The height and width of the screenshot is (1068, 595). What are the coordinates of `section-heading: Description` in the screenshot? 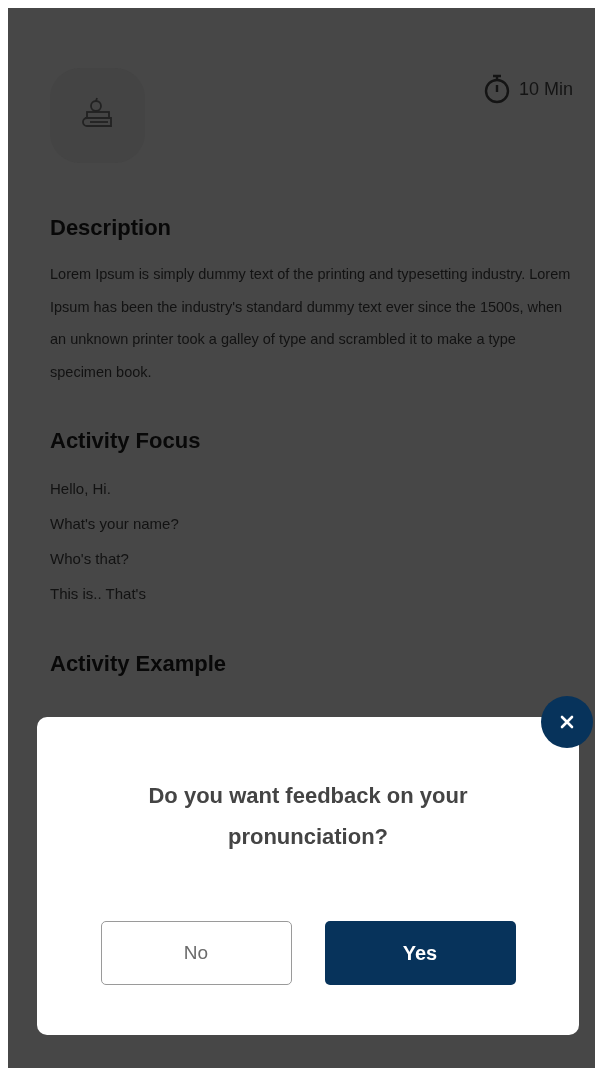 It's located at (111, 228).